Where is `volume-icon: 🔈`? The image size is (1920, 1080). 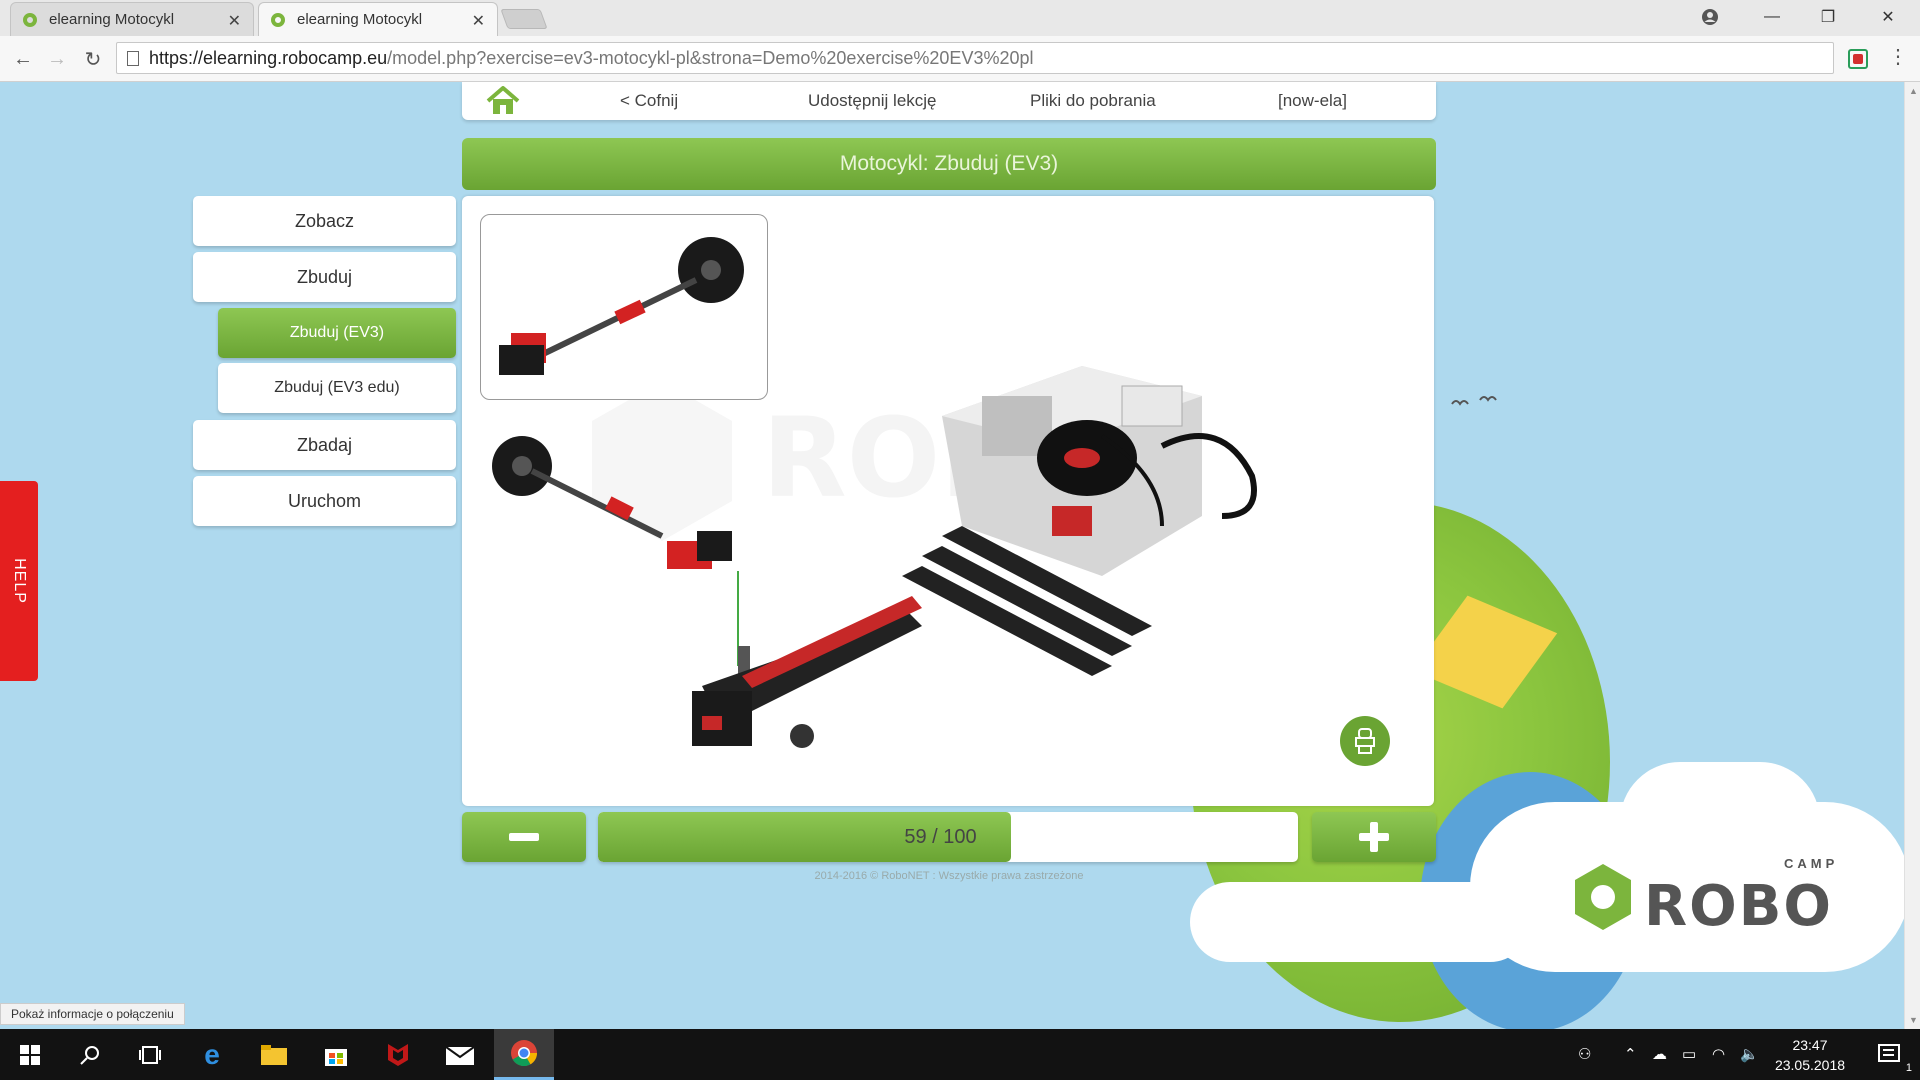 volume-icon: 🔈 is located at coordinates (1749, 1054).